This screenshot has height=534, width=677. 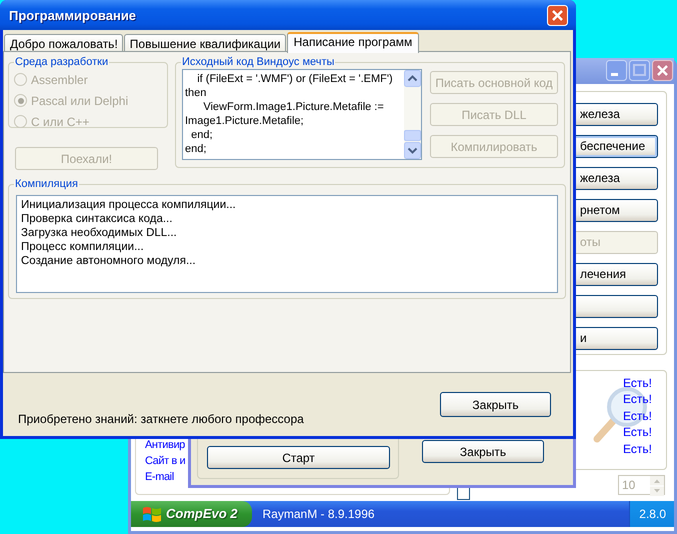 I want to click on group-title: Компиляция, so click(x=46, y=184).